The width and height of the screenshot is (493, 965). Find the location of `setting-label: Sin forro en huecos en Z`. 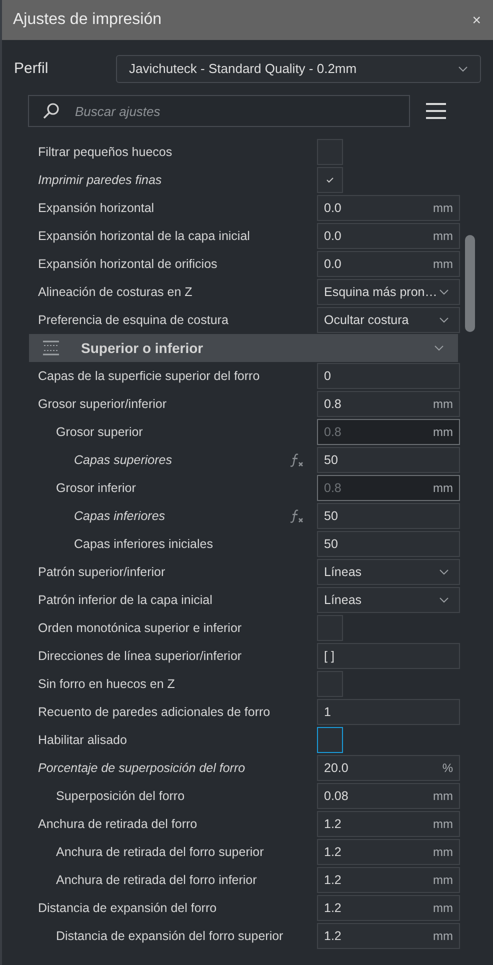

setting-label: Sin forro en huecos en Z is located at coordinates (107, 684).